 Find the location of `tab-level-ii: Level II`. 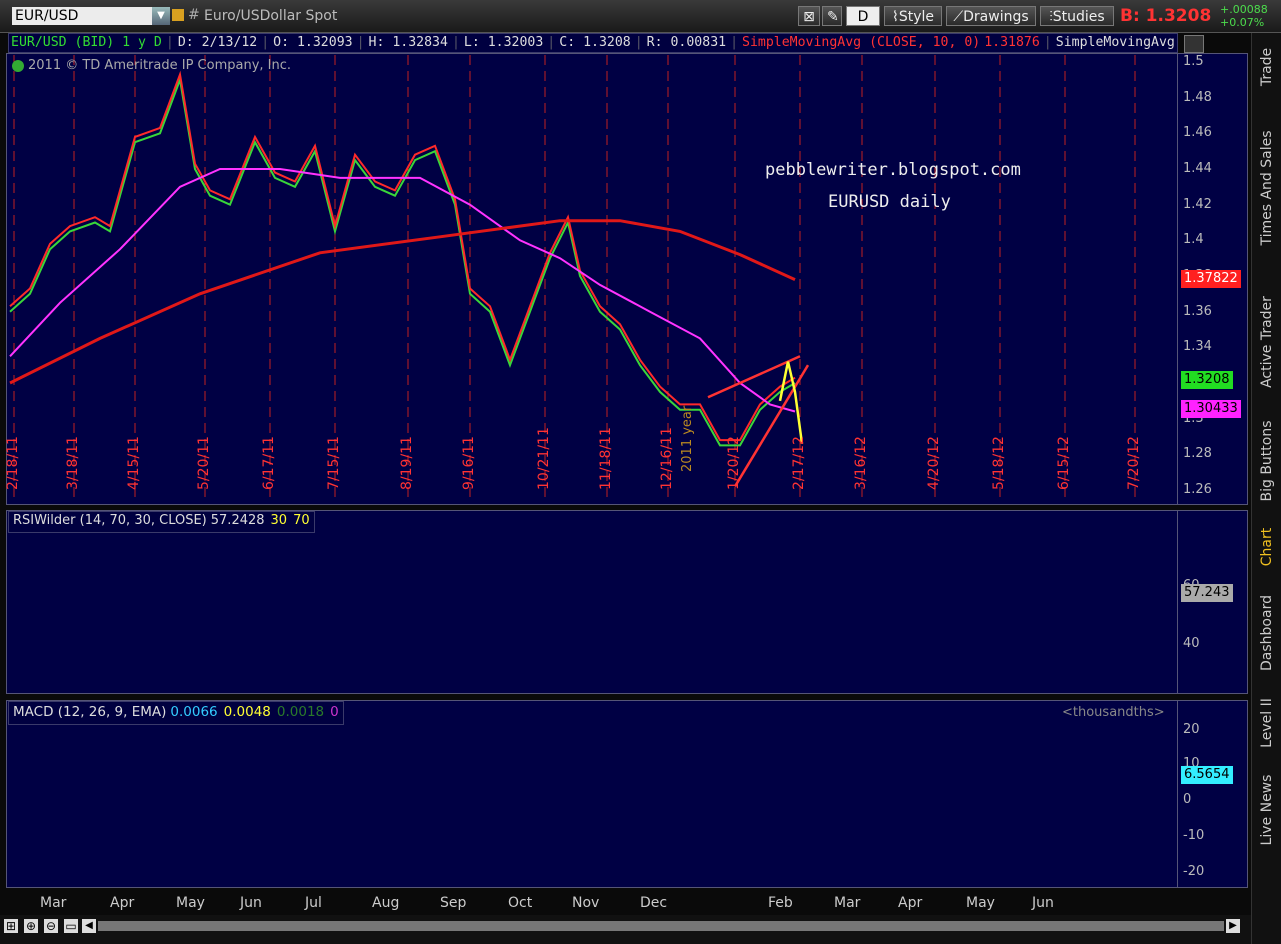

tab-level-ii: Level II is located at coordinates (1266, 723).